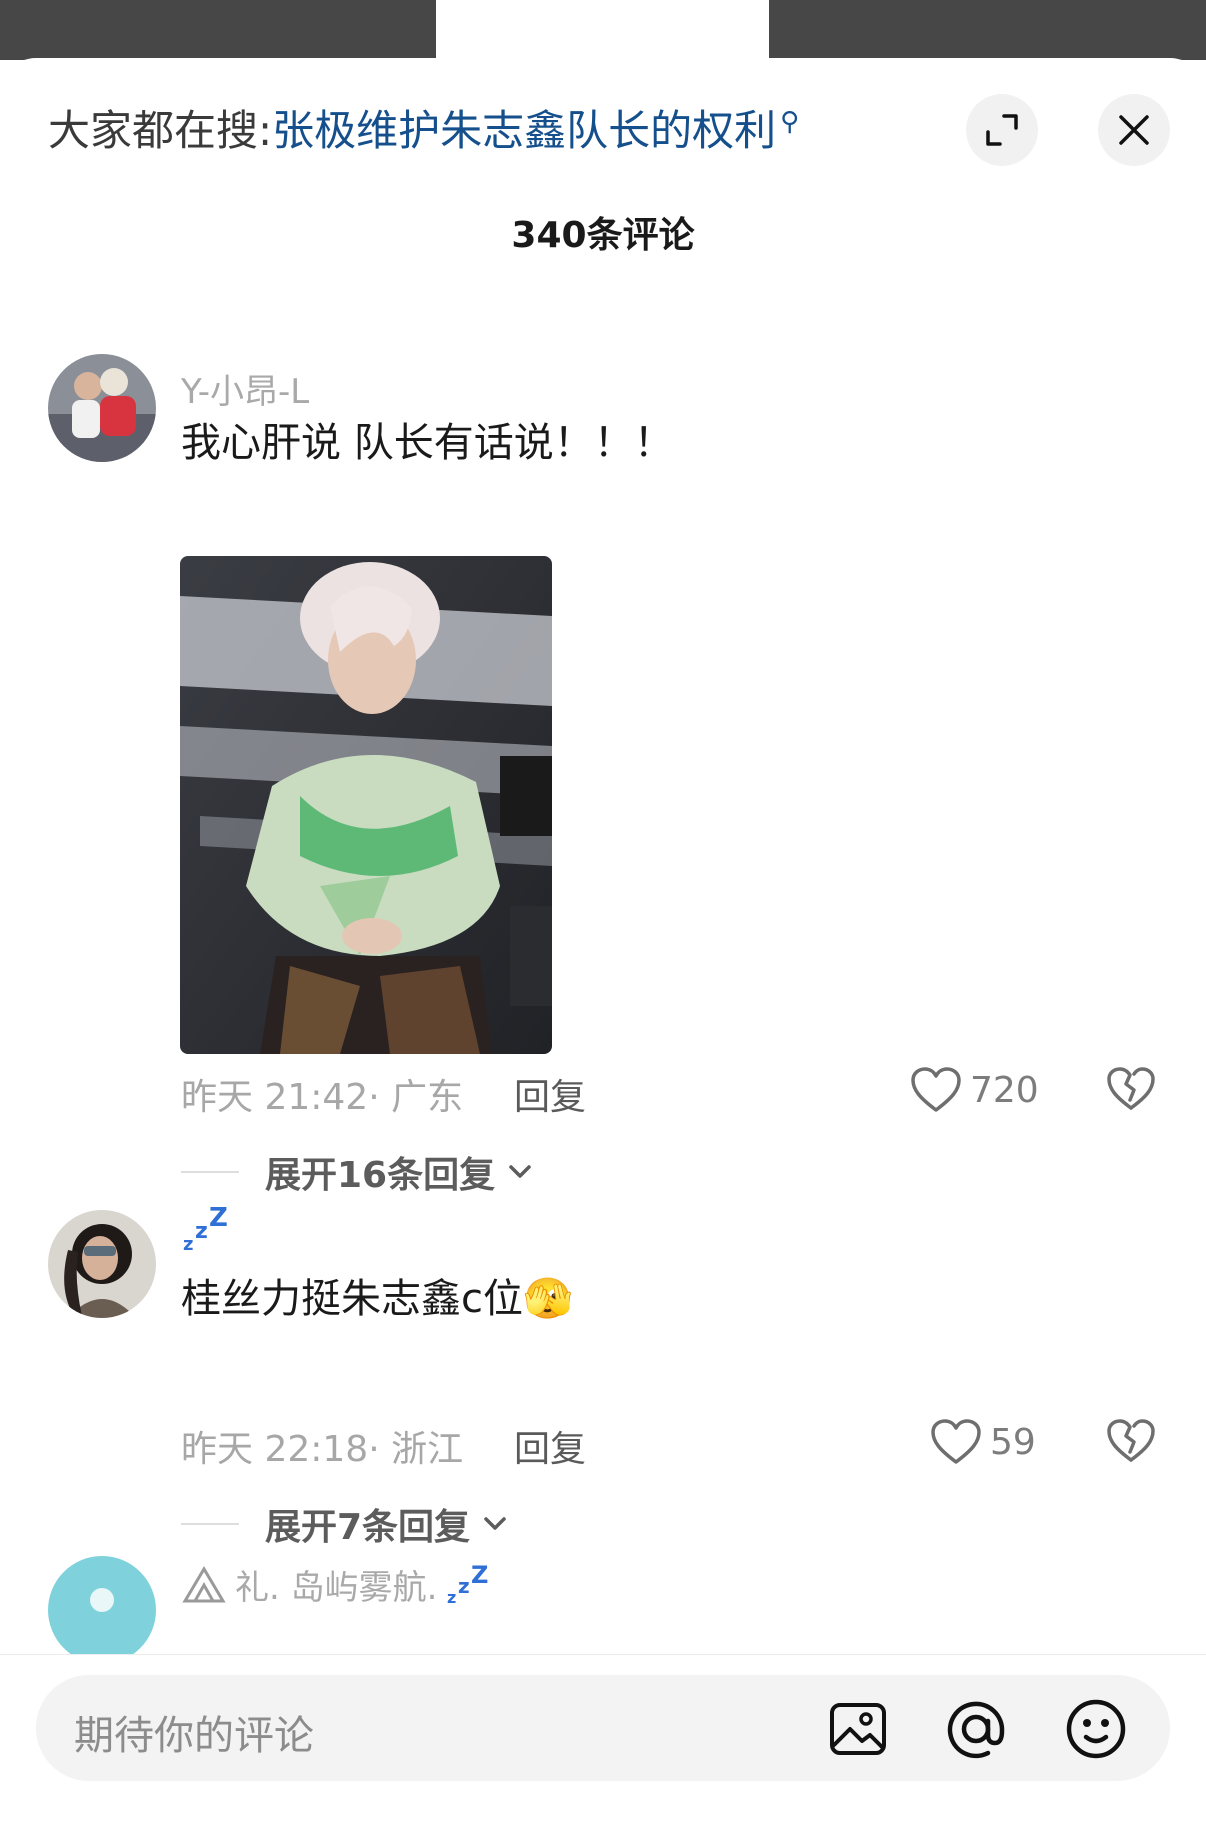 Image resolution: width=1206 pixels, height=1842 pixels. What do you see at coordinates (1013, 1442) in the screenshot?
I see `like-count: 59` at bounding box center [1013, 1442].